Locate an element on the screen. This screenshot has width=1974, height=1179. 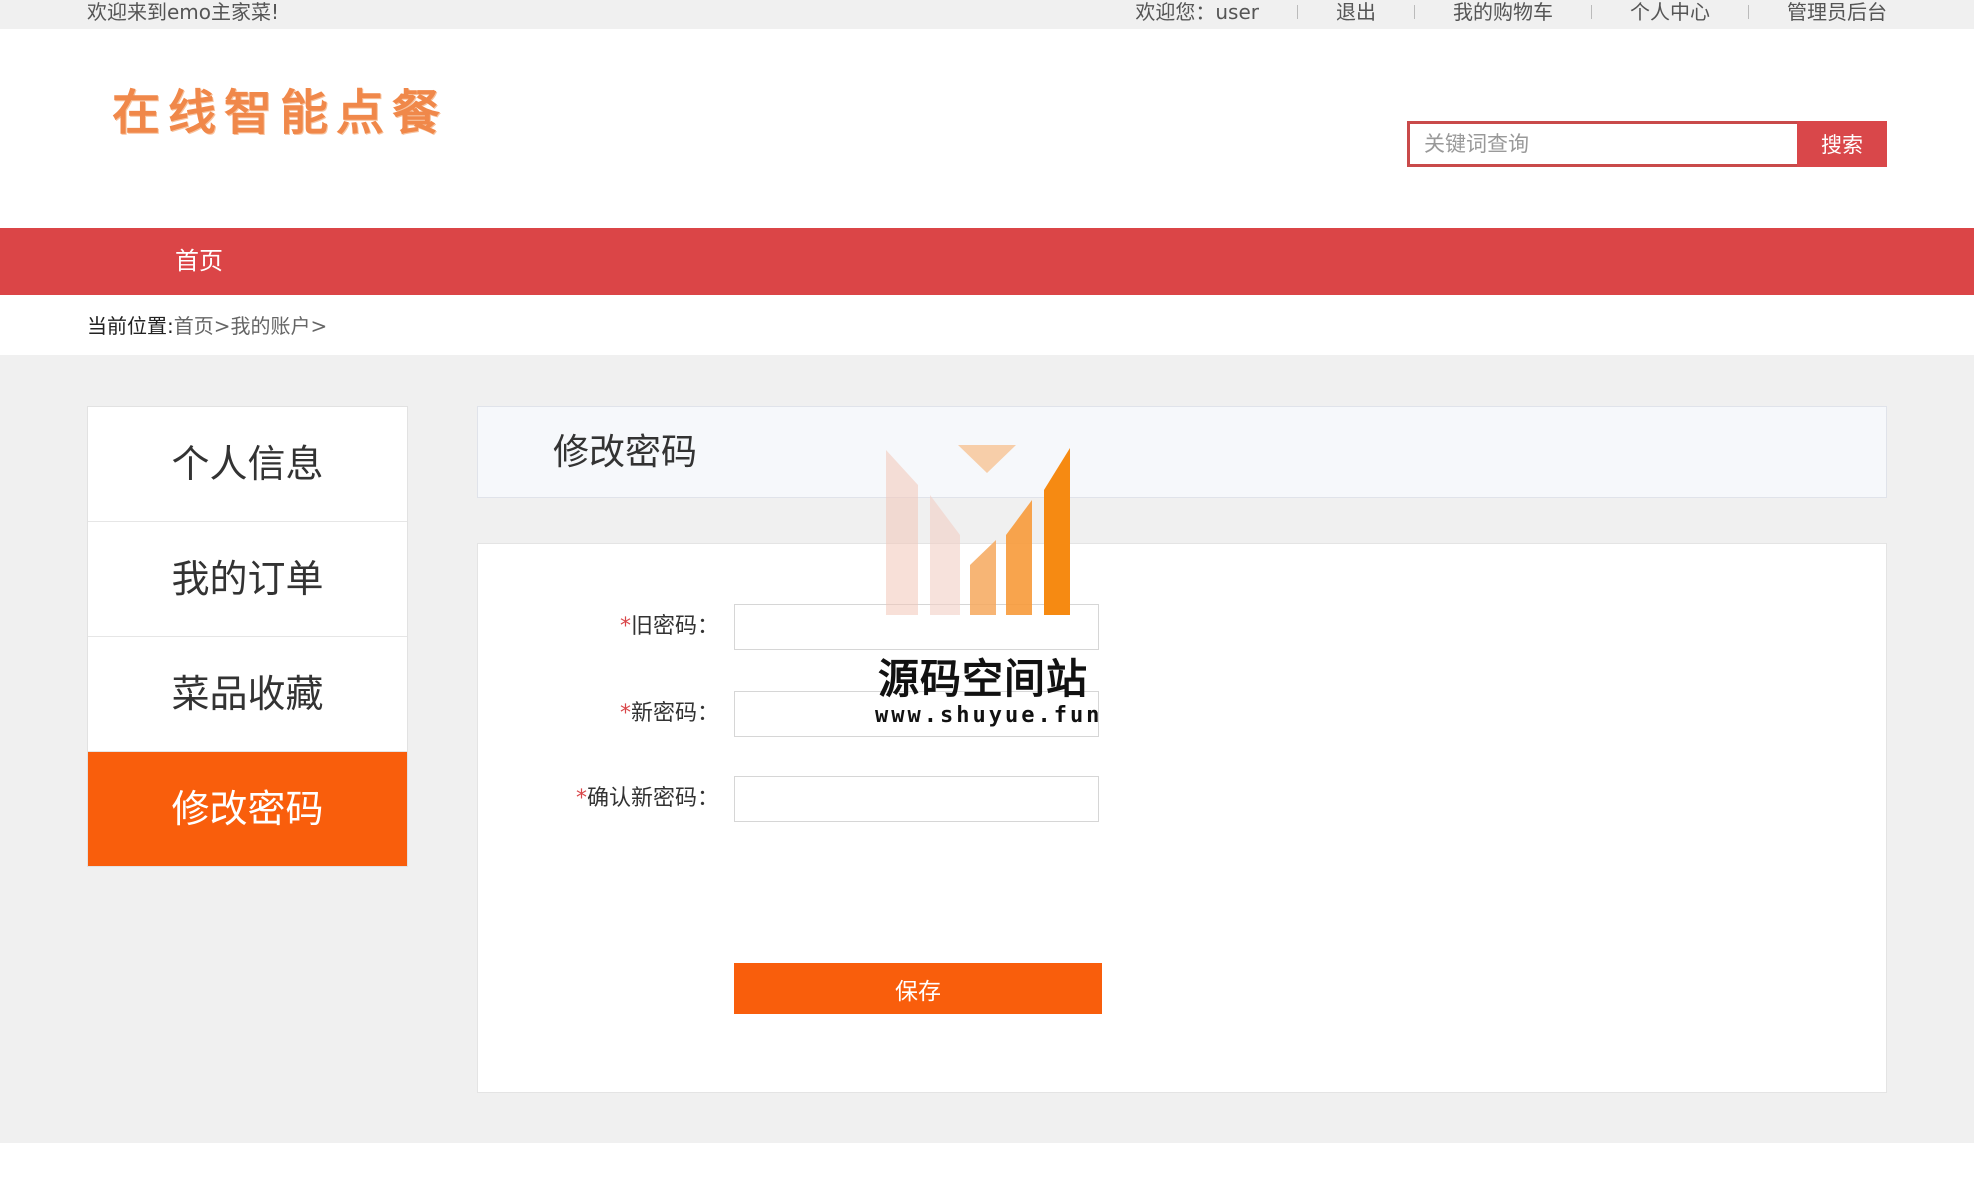
watermark-url: www.shuyue.fun is located at coordinates (989, 715).